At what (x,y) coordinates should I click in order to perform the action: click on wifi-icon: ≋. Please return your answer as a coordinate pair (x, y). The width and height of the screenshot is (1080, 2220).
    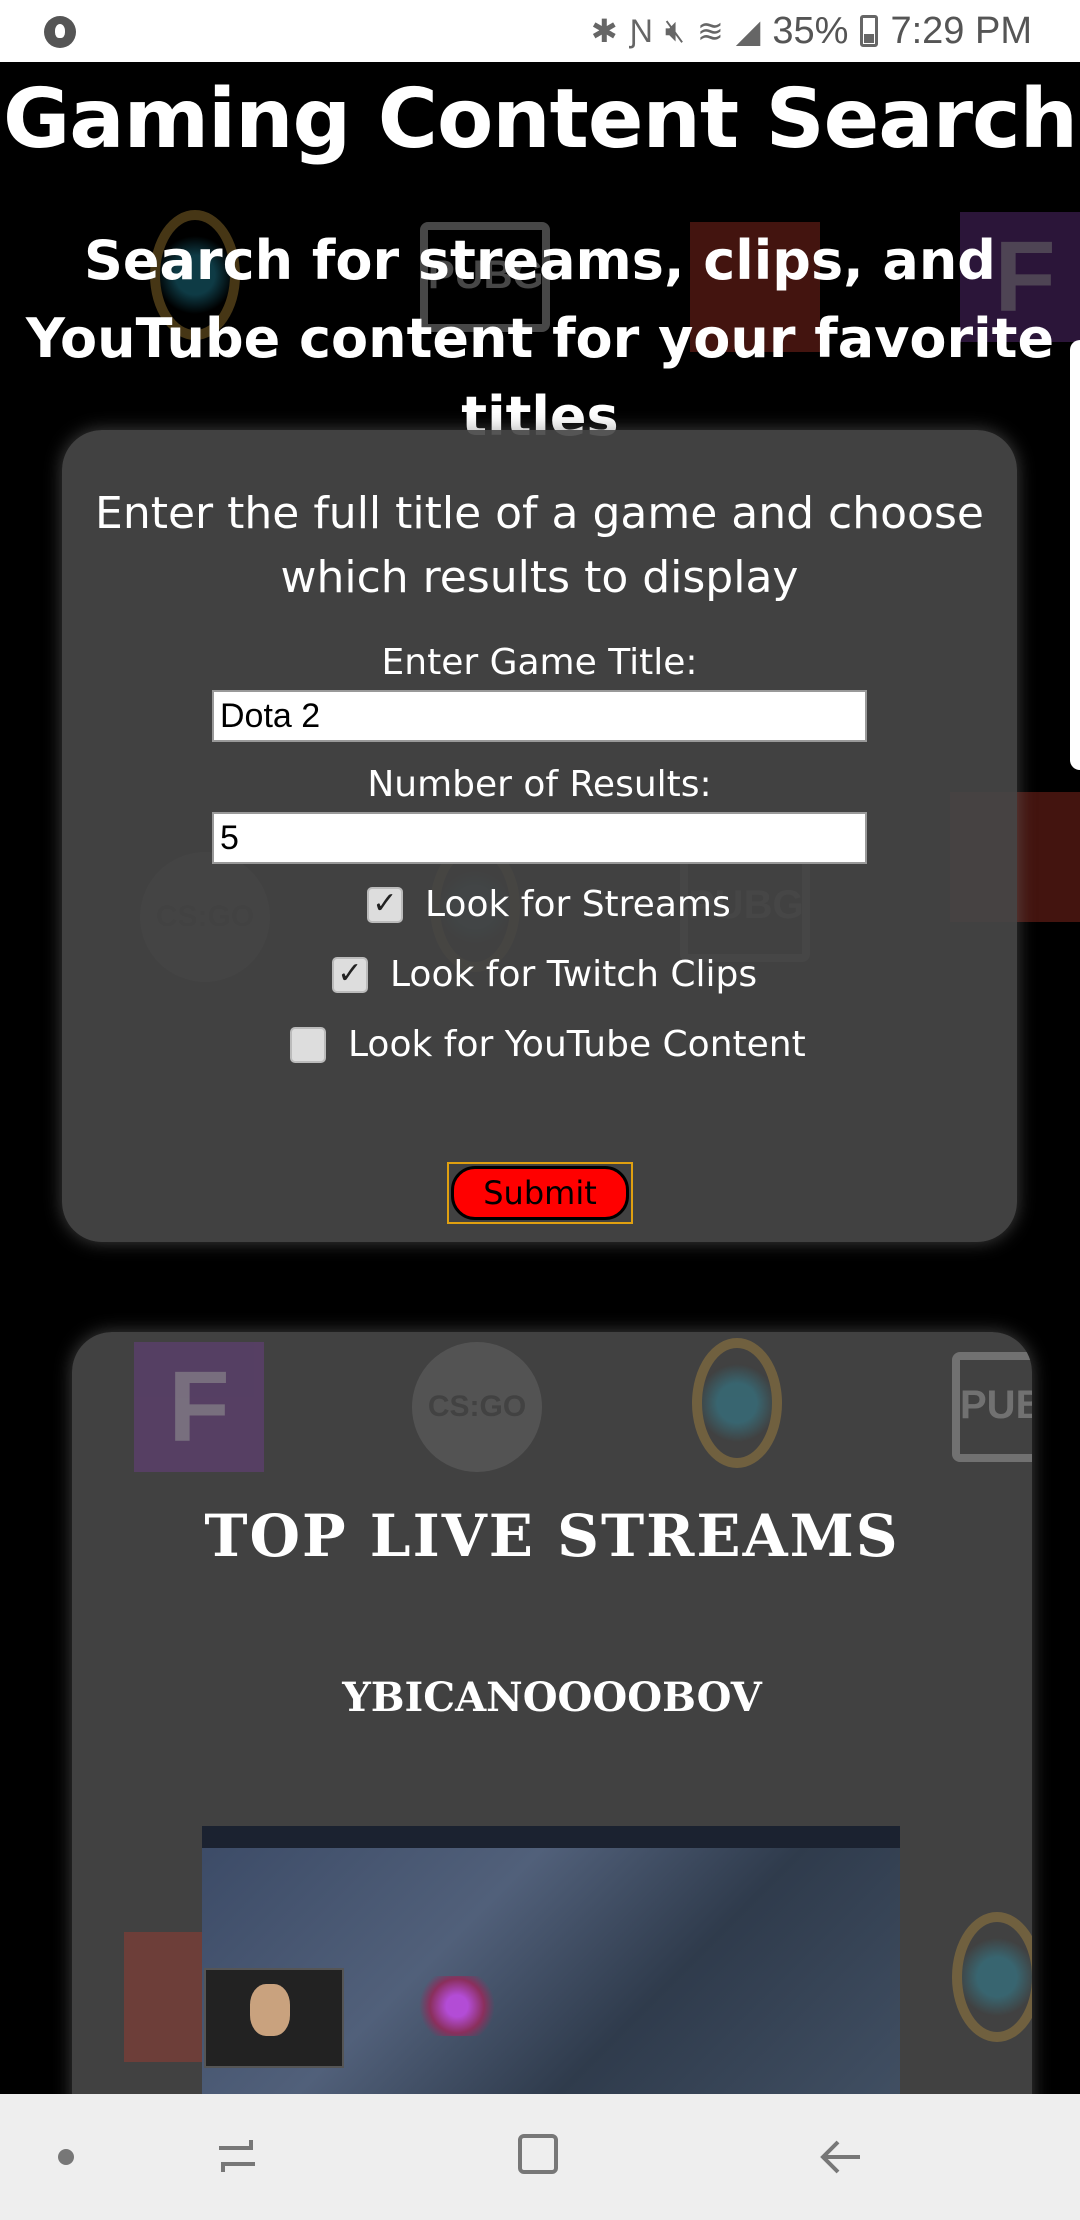
    Looking at the image, I should click on (710, 31).